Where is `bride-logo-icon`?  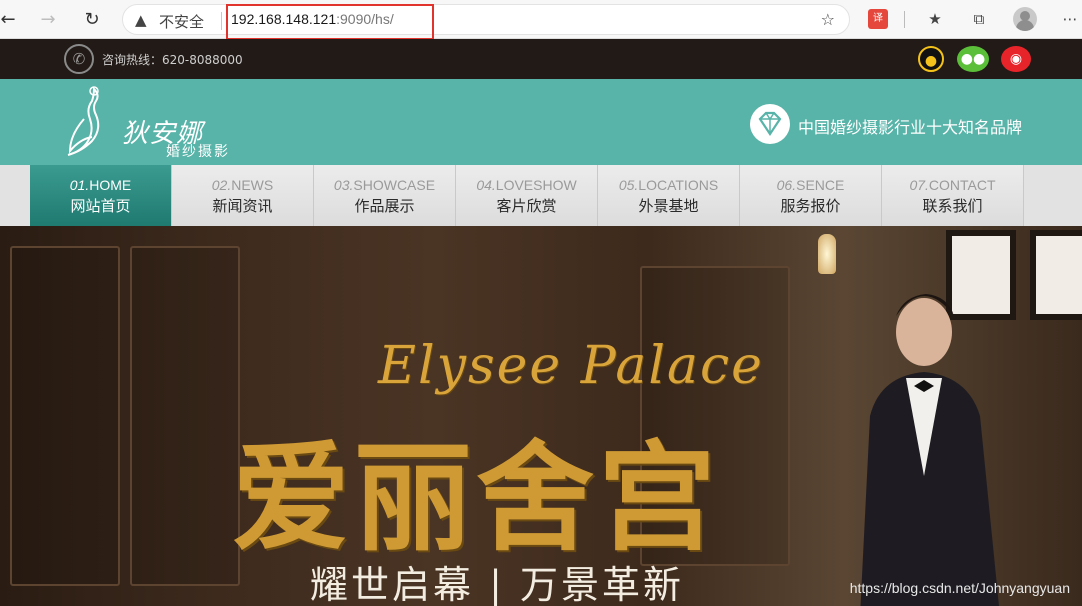
bride-logo-icon is located at coordinates (92, 123).